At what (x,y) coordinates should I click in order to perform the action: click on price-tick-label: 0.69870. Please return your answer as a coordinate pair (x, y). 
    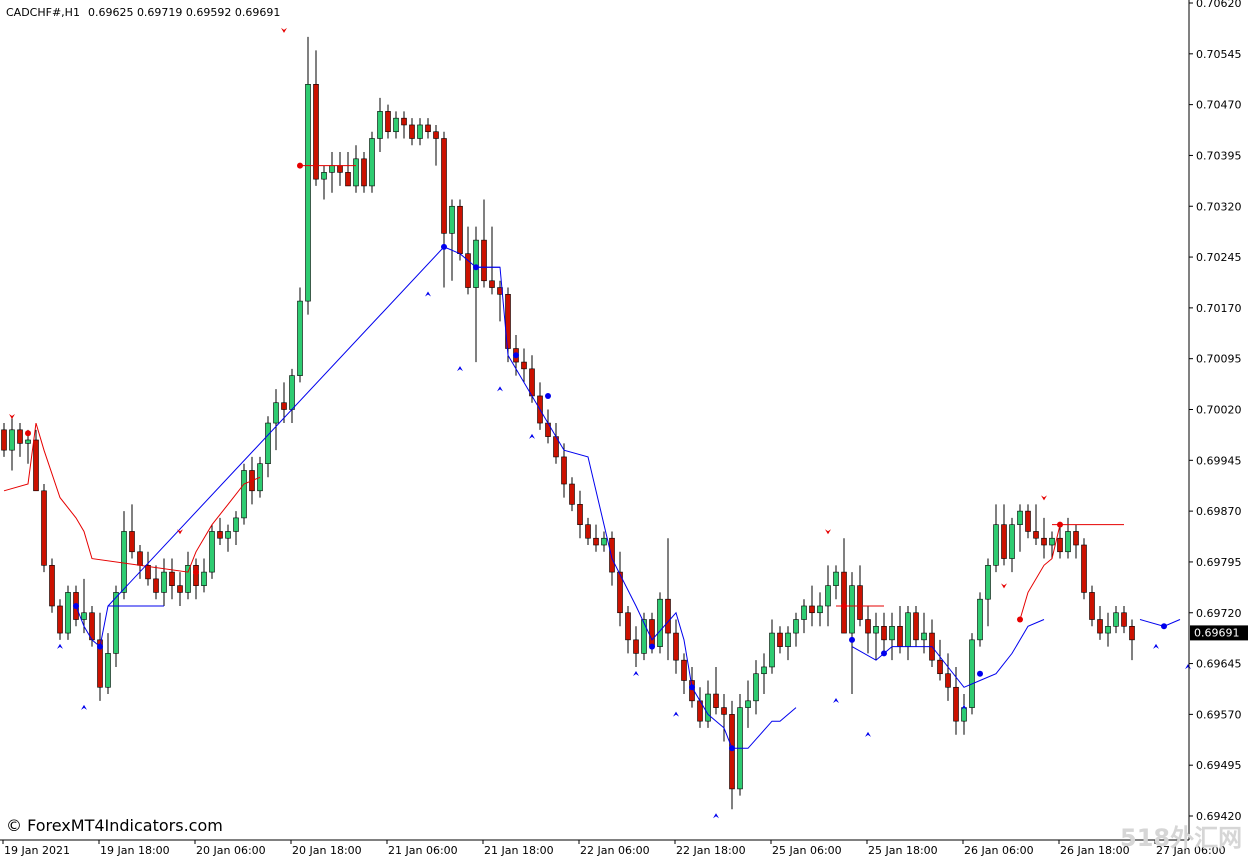
    Looking at the image, I should click on (1219, 511).